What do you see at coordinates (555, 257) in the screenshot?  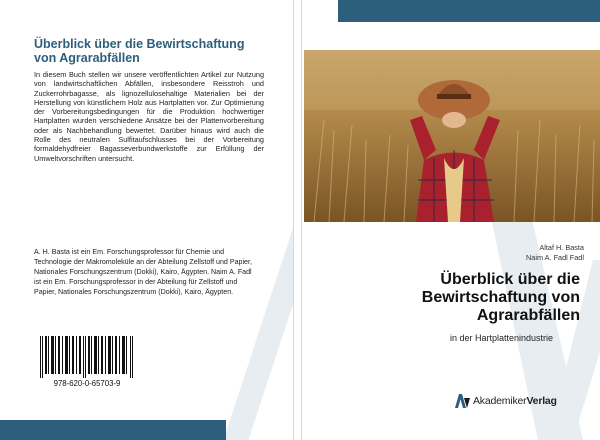 I see `author-name: Naim A. Fadl Fadl` at bounding box center [555, 257].